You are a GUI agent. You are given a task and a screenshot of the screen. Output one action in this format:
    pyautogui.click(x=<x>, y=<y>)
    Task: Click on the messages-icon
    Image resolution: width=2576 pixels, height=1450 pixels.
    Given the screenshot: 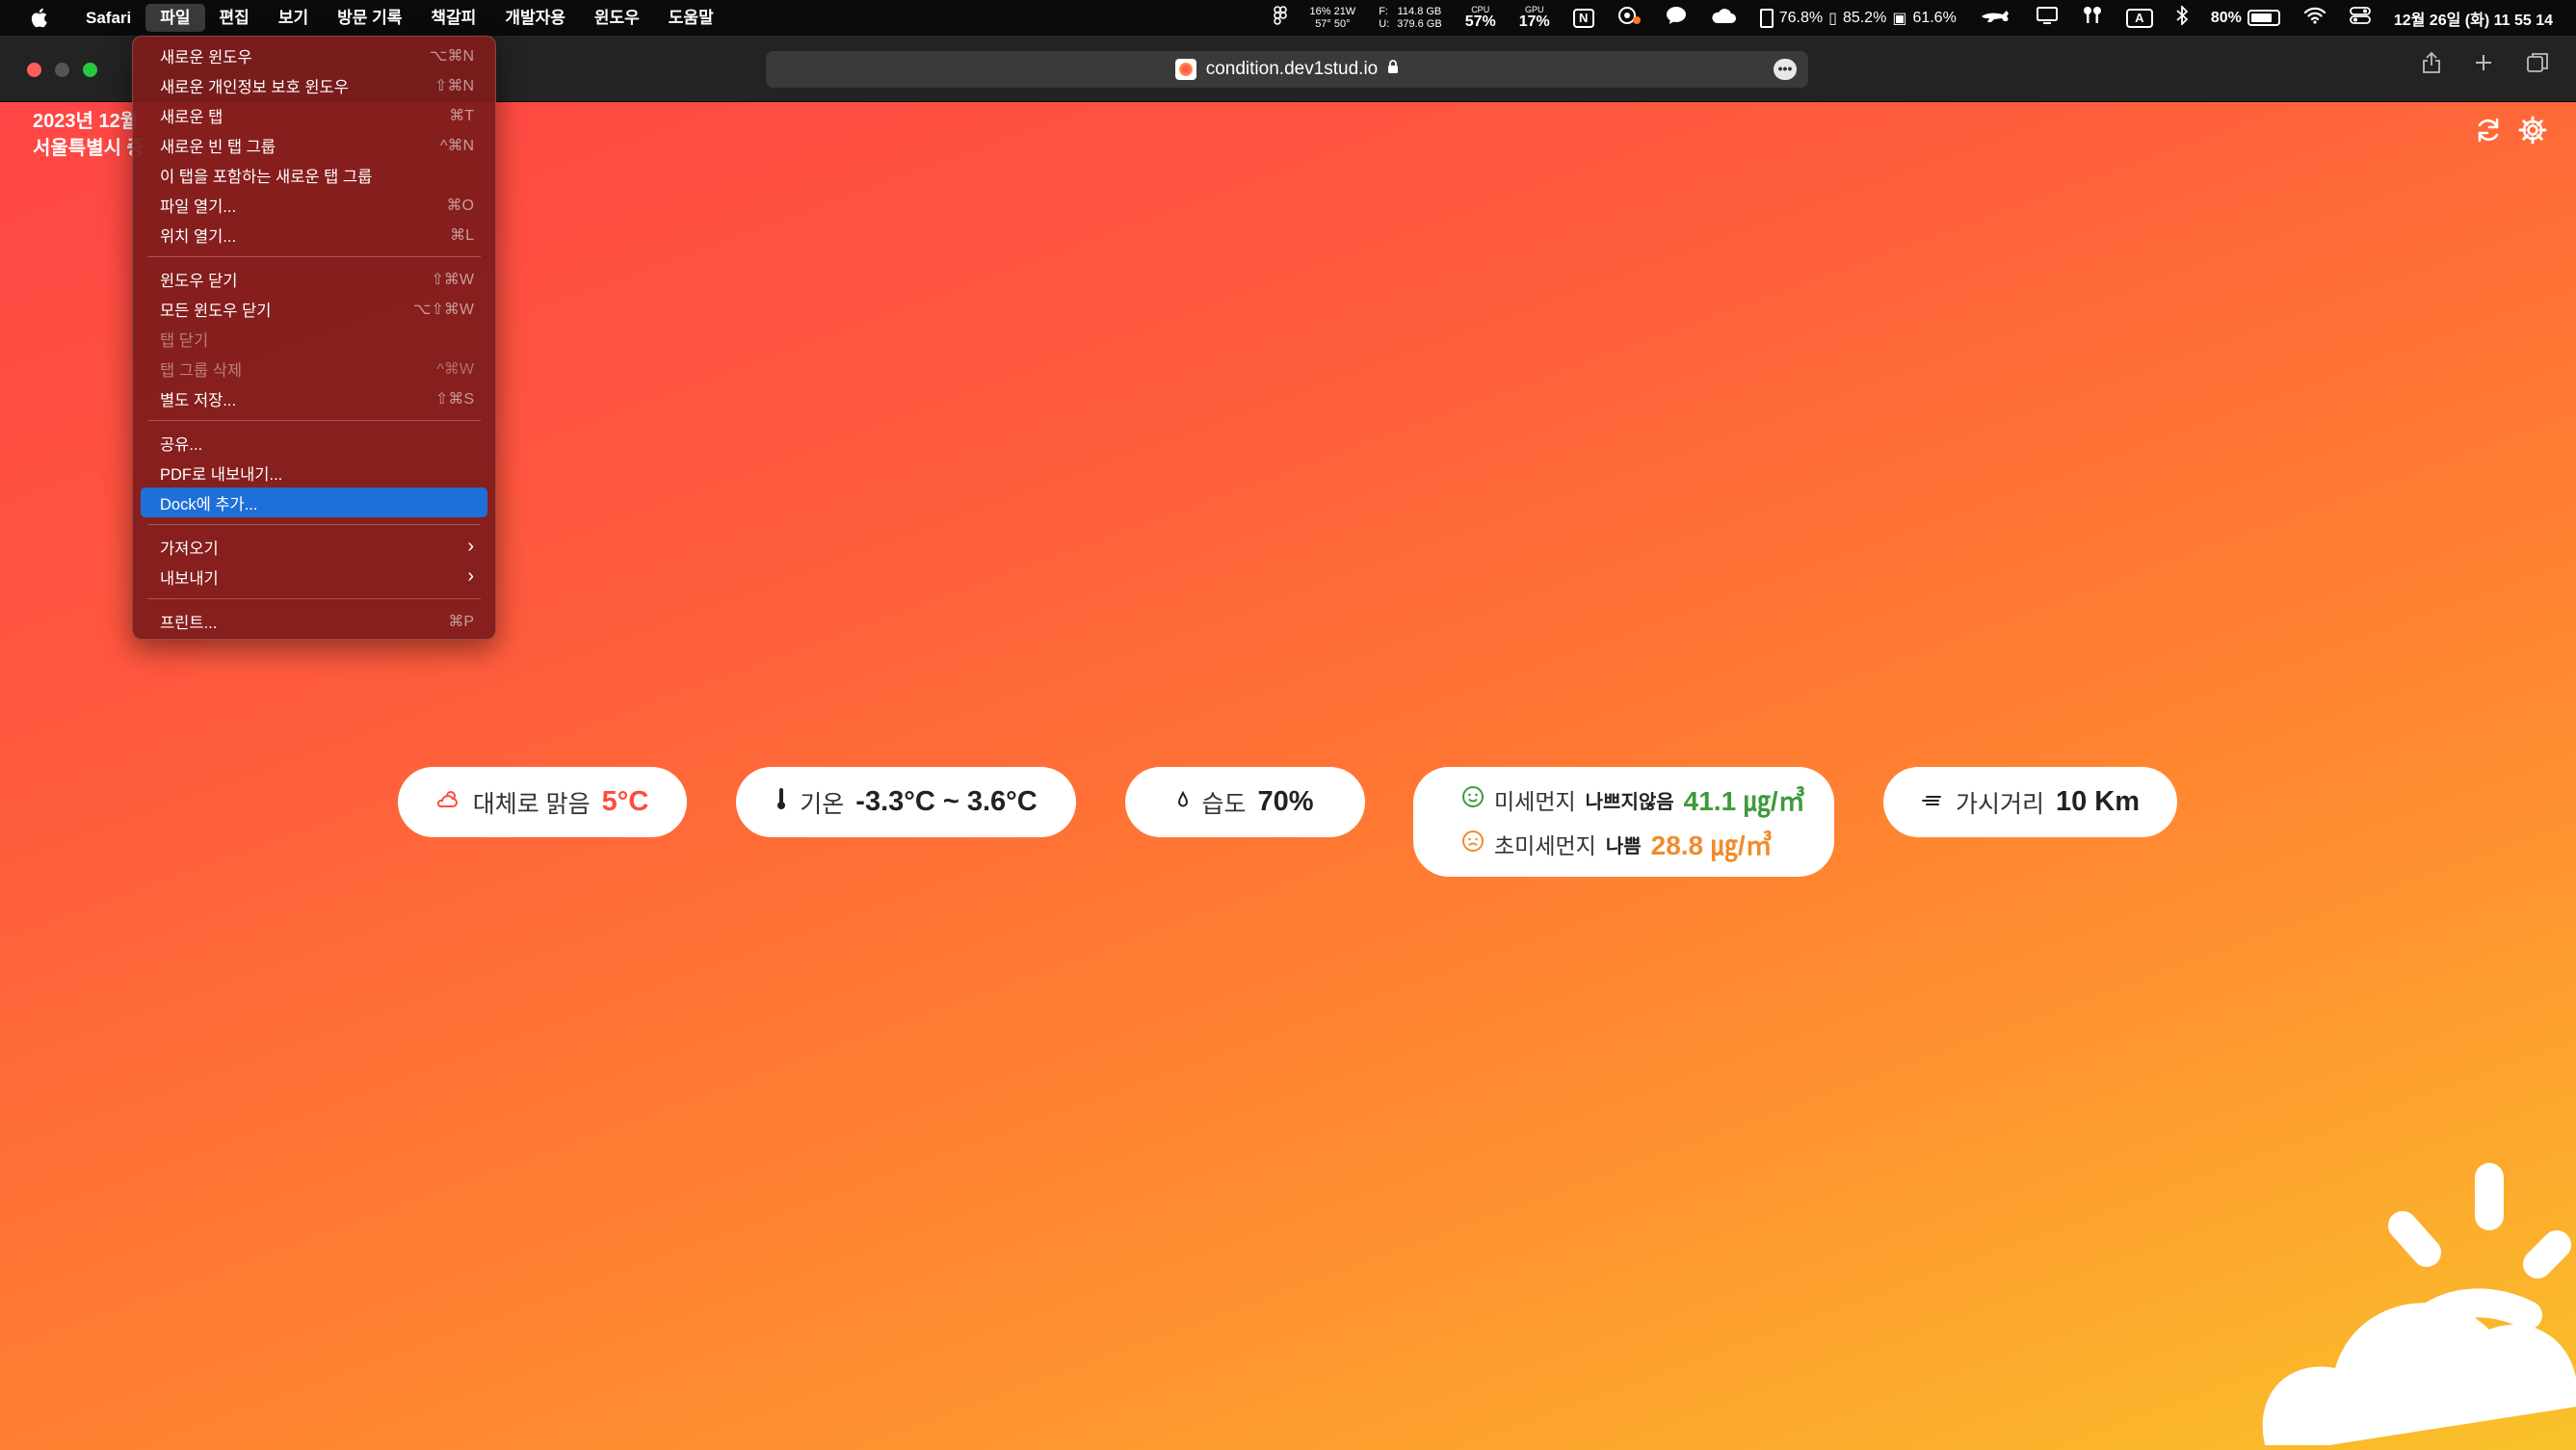 What is the action you would take?
    pyautogui.click(x=1677, y=18)
    